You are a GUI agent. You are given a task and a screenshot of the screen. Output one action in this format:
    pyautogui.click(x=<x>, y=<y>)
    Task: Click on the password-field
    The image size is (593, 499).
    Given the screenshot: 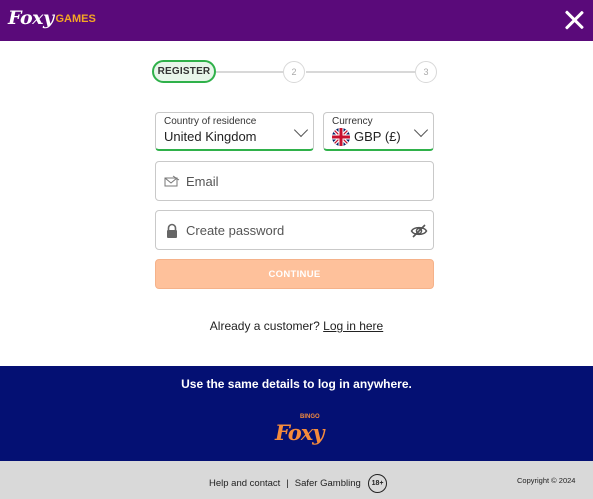 What is the action you would take?
    pyautogui.click(x=294, y=230)
    